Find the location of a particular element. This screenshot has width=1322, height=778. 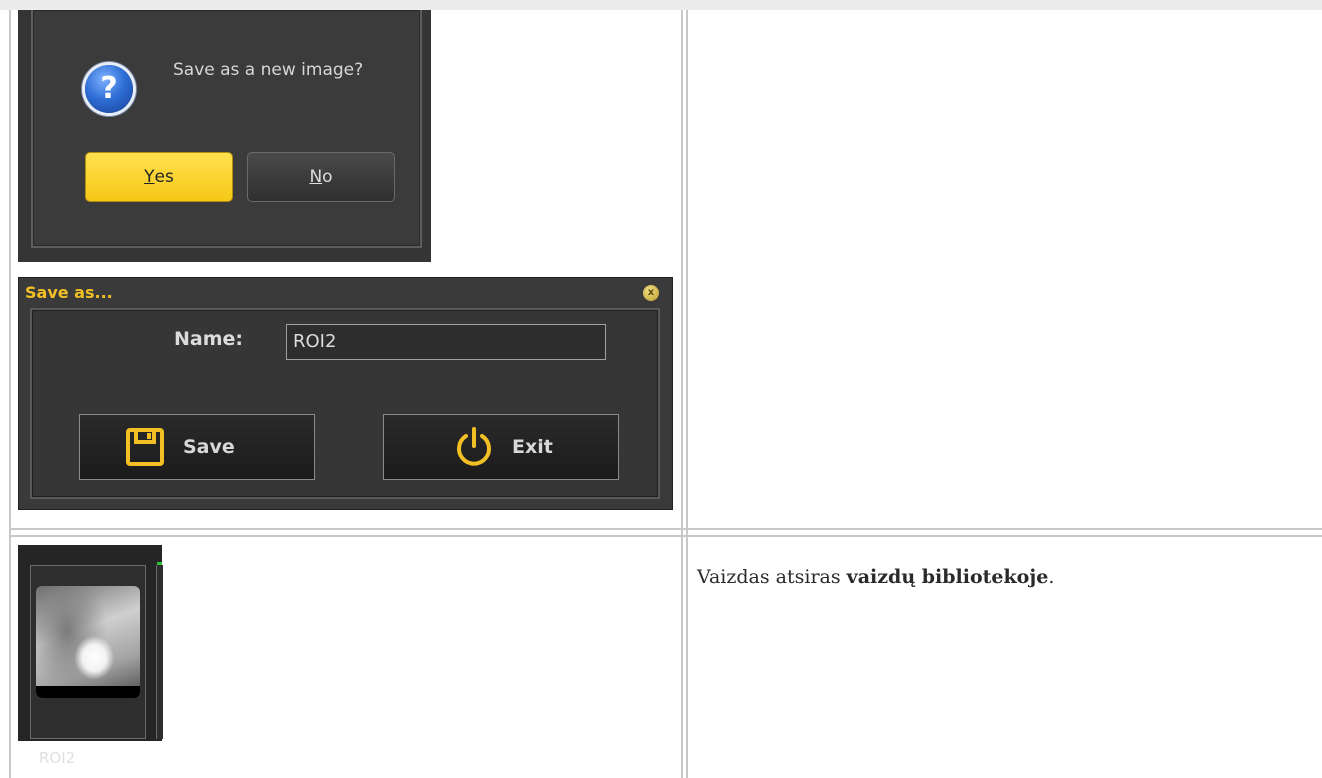

no-button: No is located at coordinates (321, 177).